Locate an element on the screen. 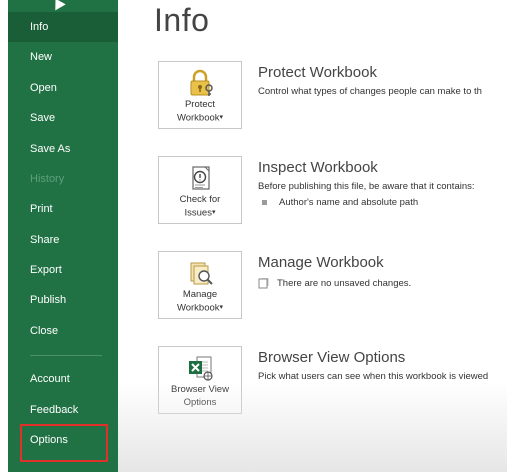 This screenshot has height=472, width=507. manage-workbook-label-line2: Workbook▾ is located at coordinates (200, 308).